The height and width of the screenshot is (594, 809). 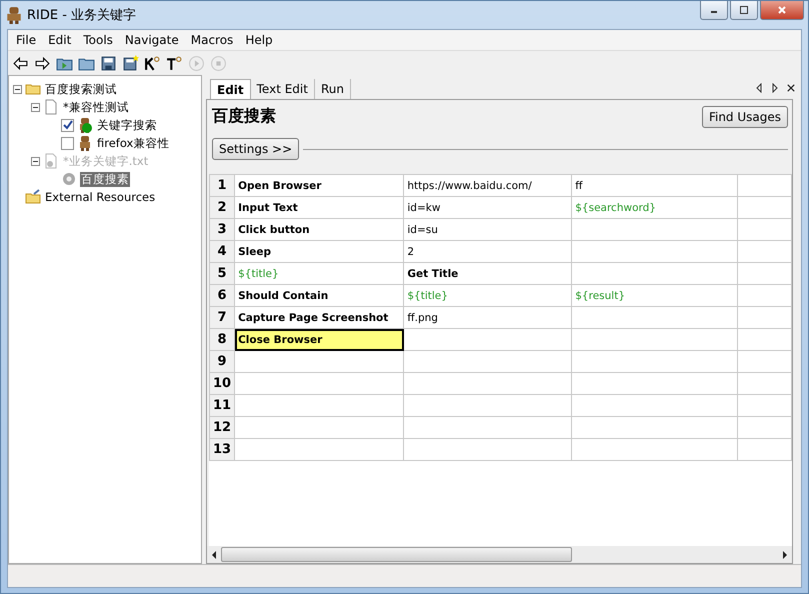 I want to click on row-number: 9, so click(x=222, y=361).